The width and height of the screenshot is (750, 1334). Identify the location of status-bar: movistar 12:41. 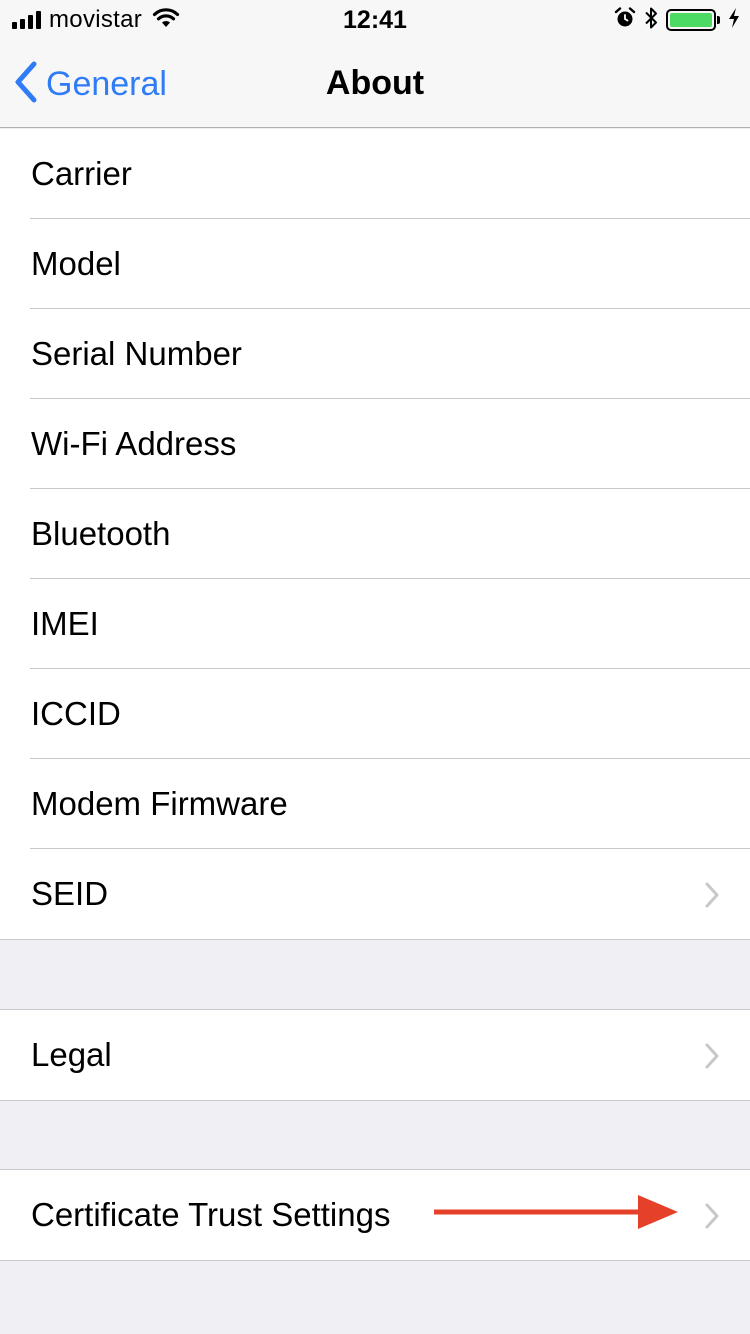
(375, 20).